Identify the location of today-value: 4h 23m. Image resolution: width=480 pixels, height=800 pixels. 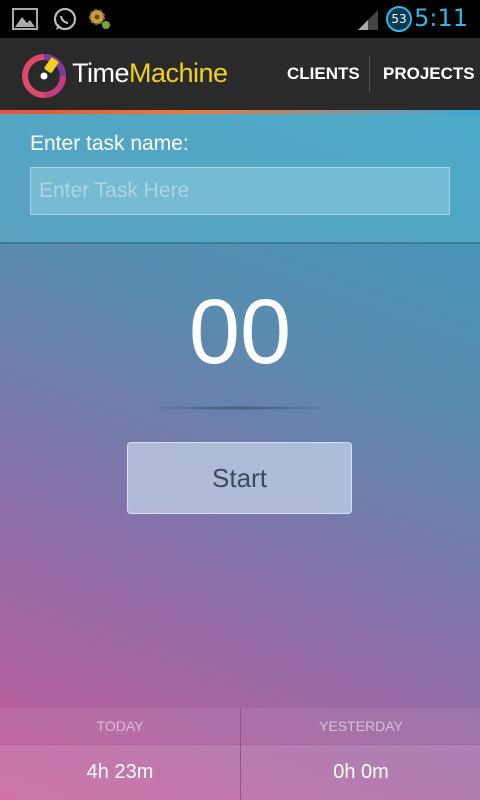
(120, 772).